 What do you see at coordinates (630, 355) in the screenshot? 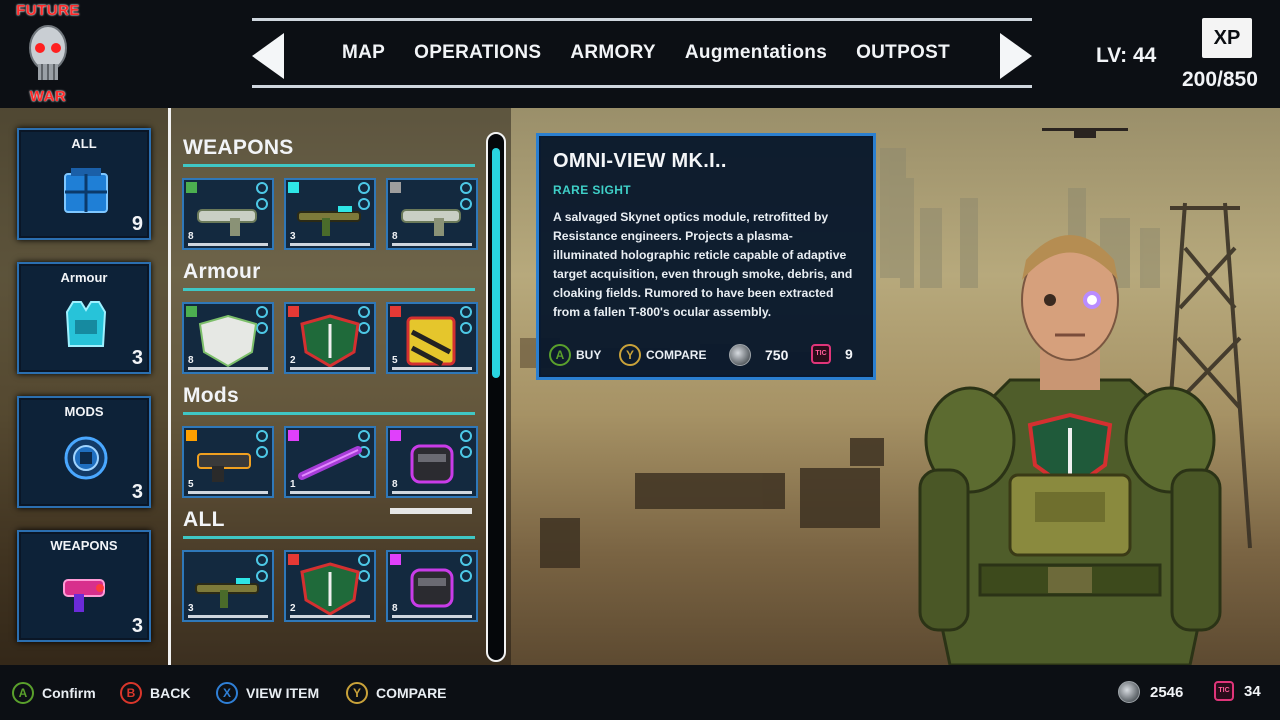
I see `y-button-icon: Y` at bounding box center [630, 355].